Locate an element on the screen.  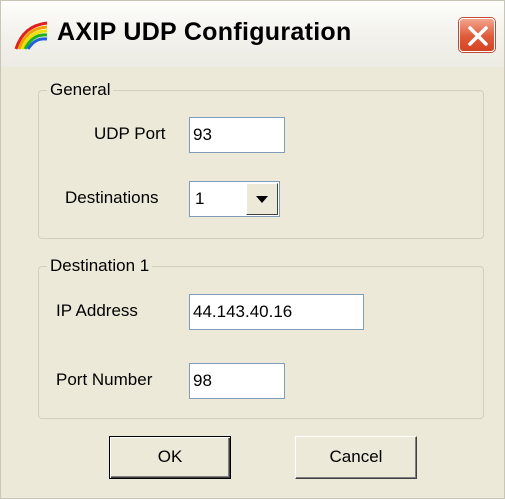
udp-port-label: UDP Port is located at coordinates (130, 133).